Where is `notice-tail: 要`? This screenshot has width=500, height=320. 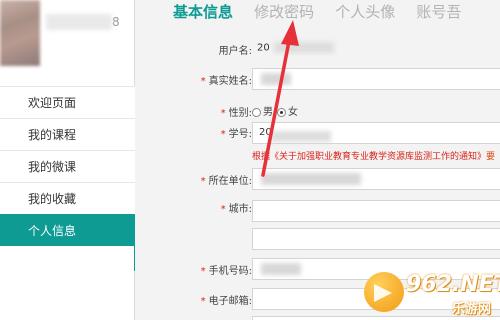
notice-tail: 要 is located at coordinates (491, 157).